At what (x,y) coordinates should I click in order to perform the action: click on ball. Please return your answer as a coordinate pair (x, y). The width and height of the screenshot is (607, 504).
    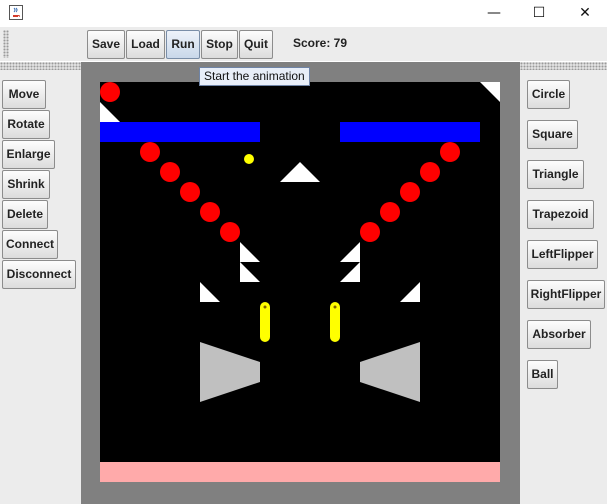
    Looking at the image, I should click on (249, 159).